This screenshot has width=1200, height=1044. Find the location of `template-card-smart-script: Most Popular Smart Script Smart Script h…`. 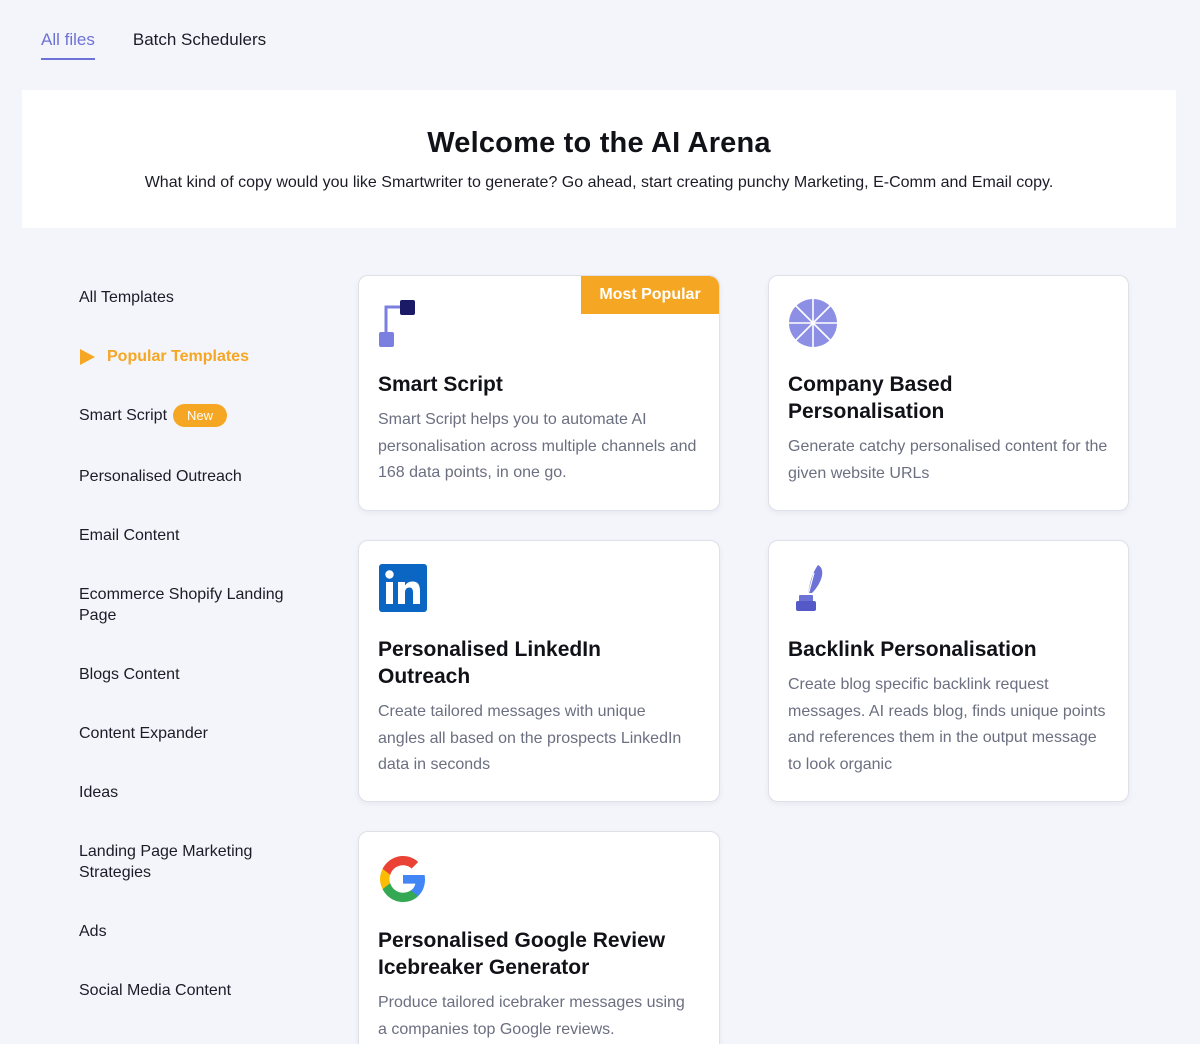

template-card-smart-script: Most Popular Smart Script Smart Script h… is located at coordinates (539, 393).